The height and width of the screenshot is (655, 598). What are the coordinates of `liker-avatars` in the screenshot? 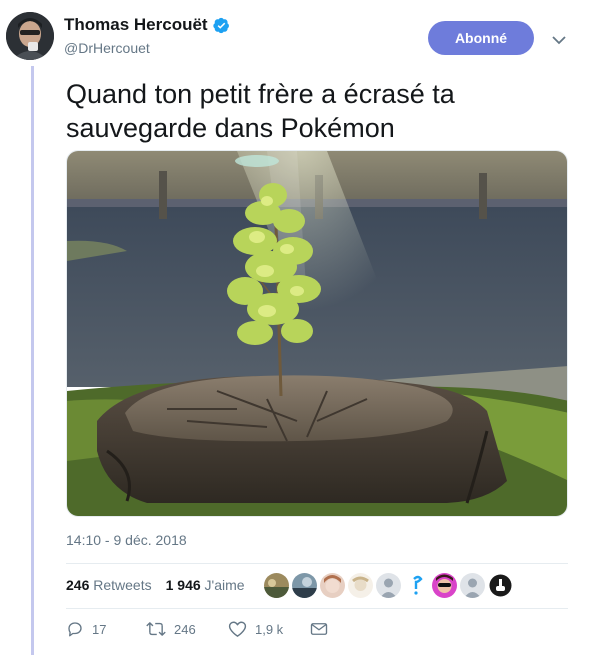 It's located at (388, 585).